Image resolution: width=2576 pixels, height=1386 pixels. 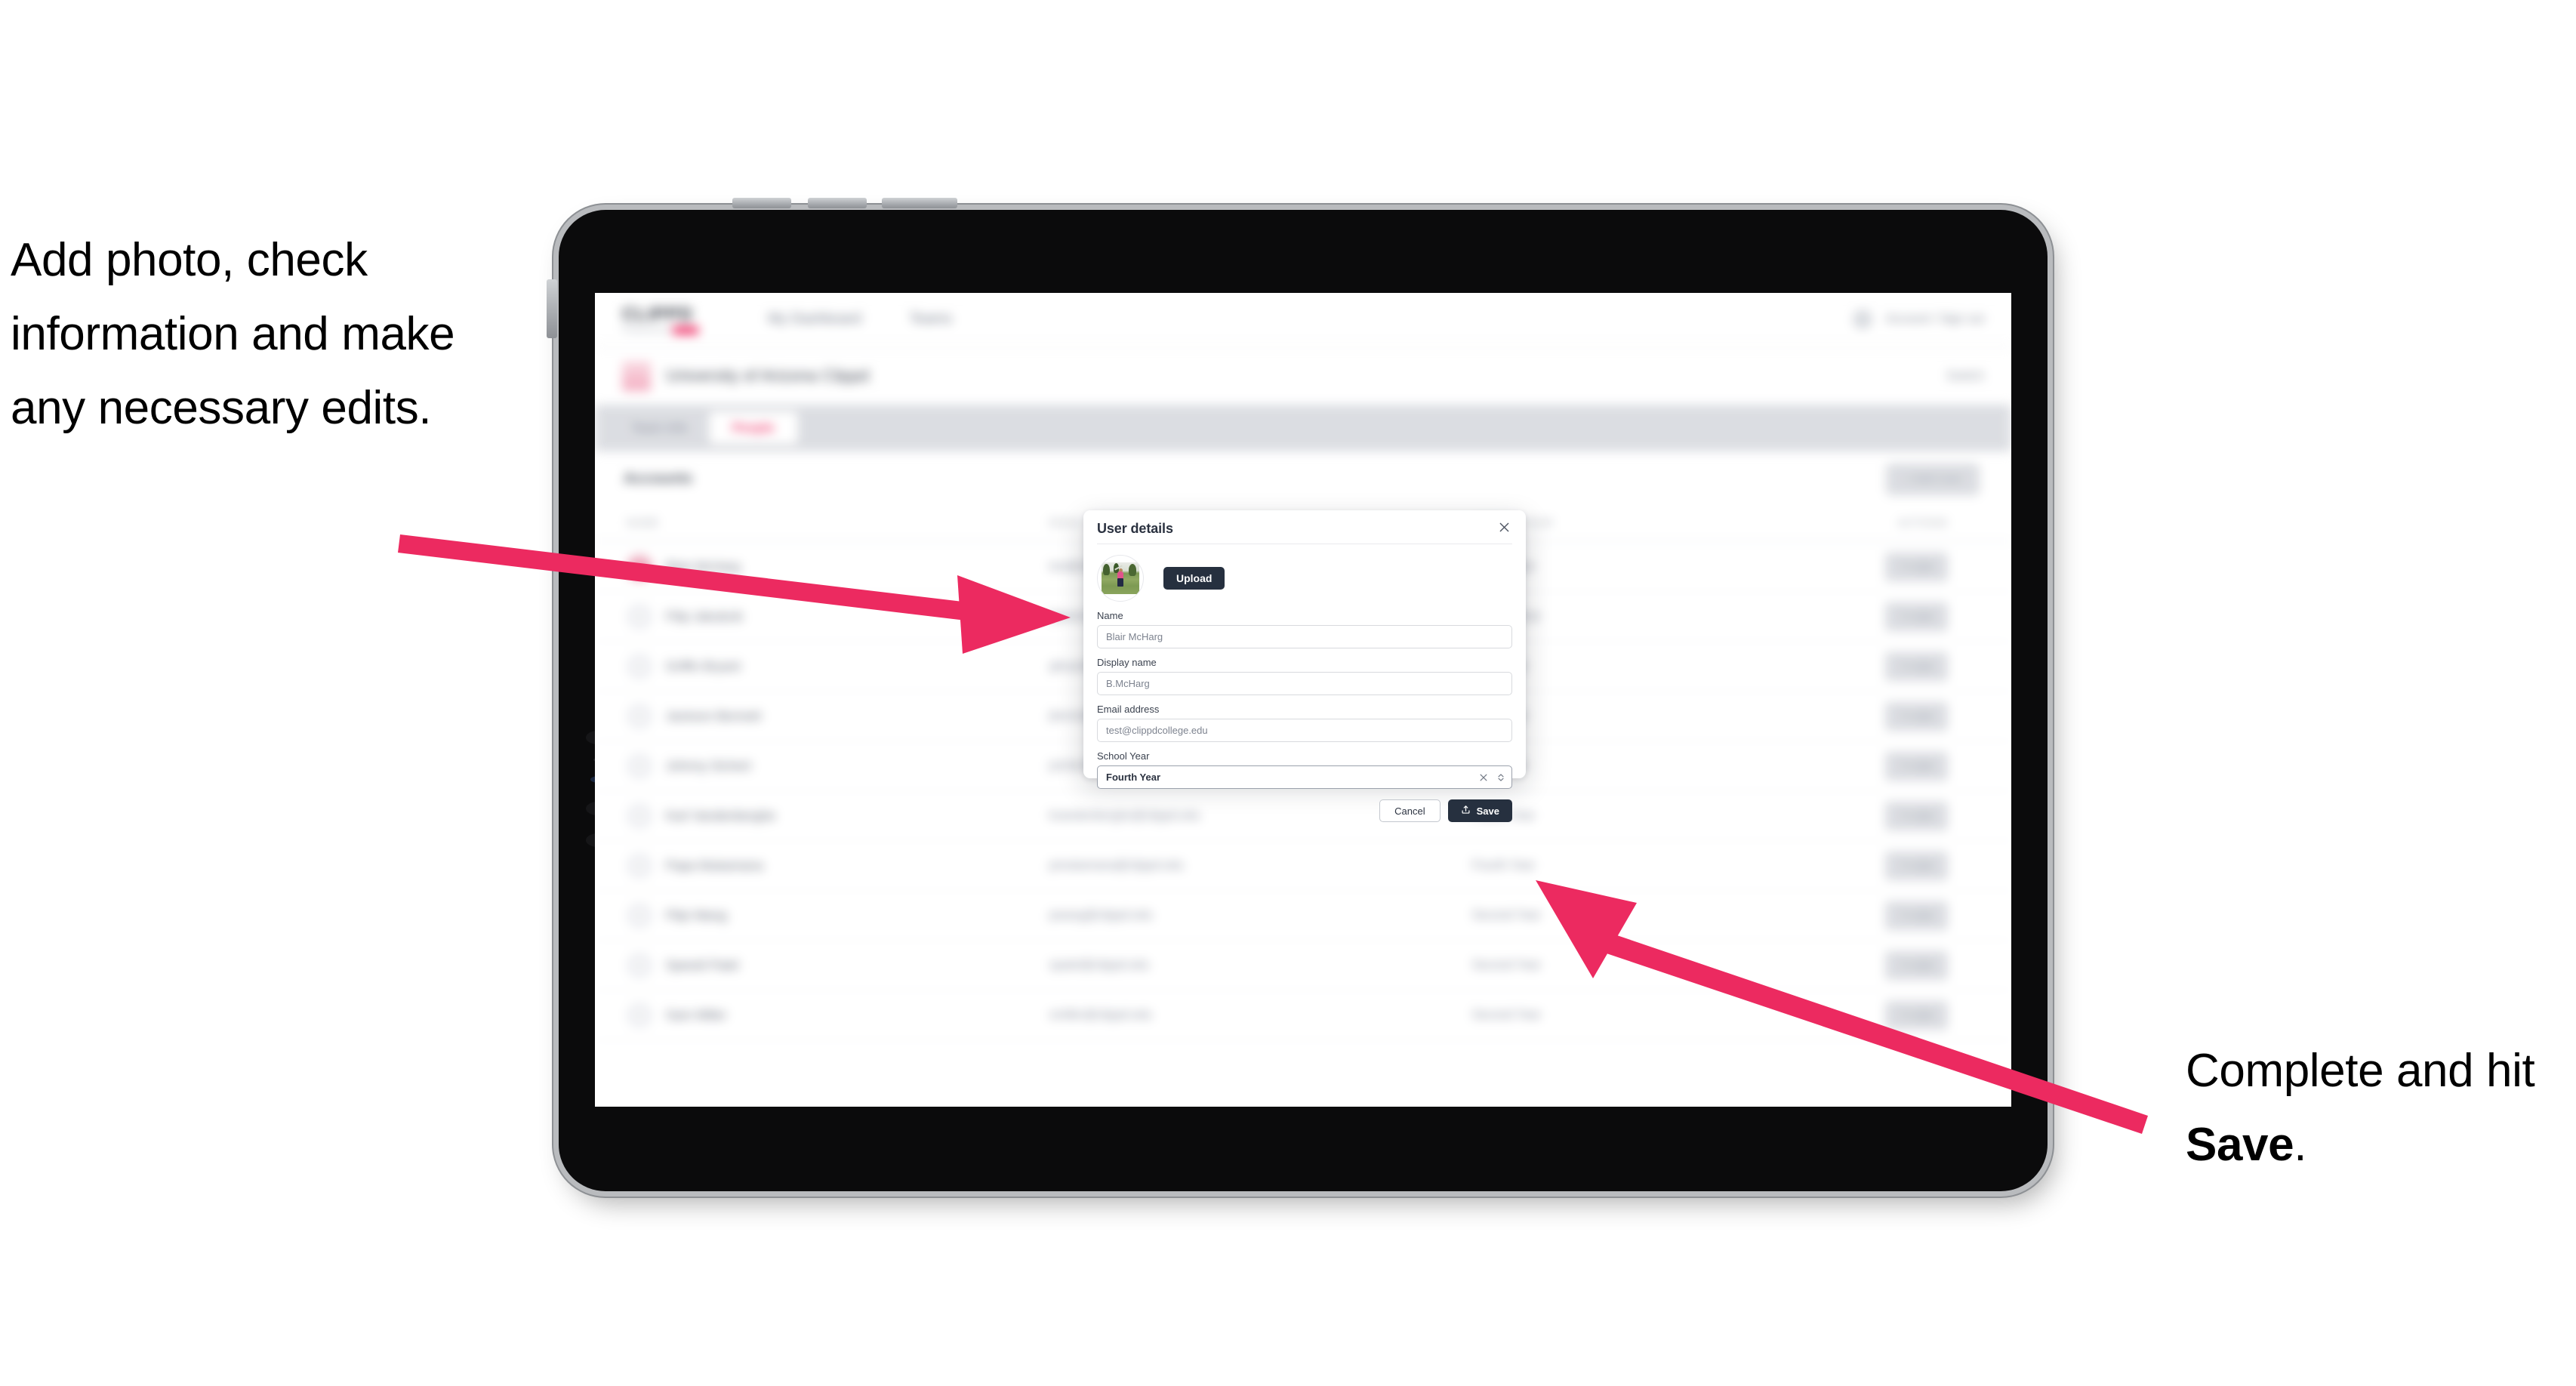 What do you see at coordinates (1492, 777) in the screenshot?
I see `select-icon-group` at bounding box center [1492, 777].